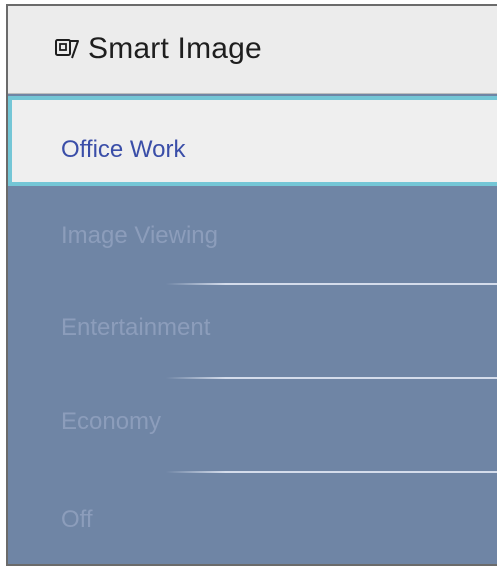  I want to click on menu-item-label: Off, so click(77, 519).